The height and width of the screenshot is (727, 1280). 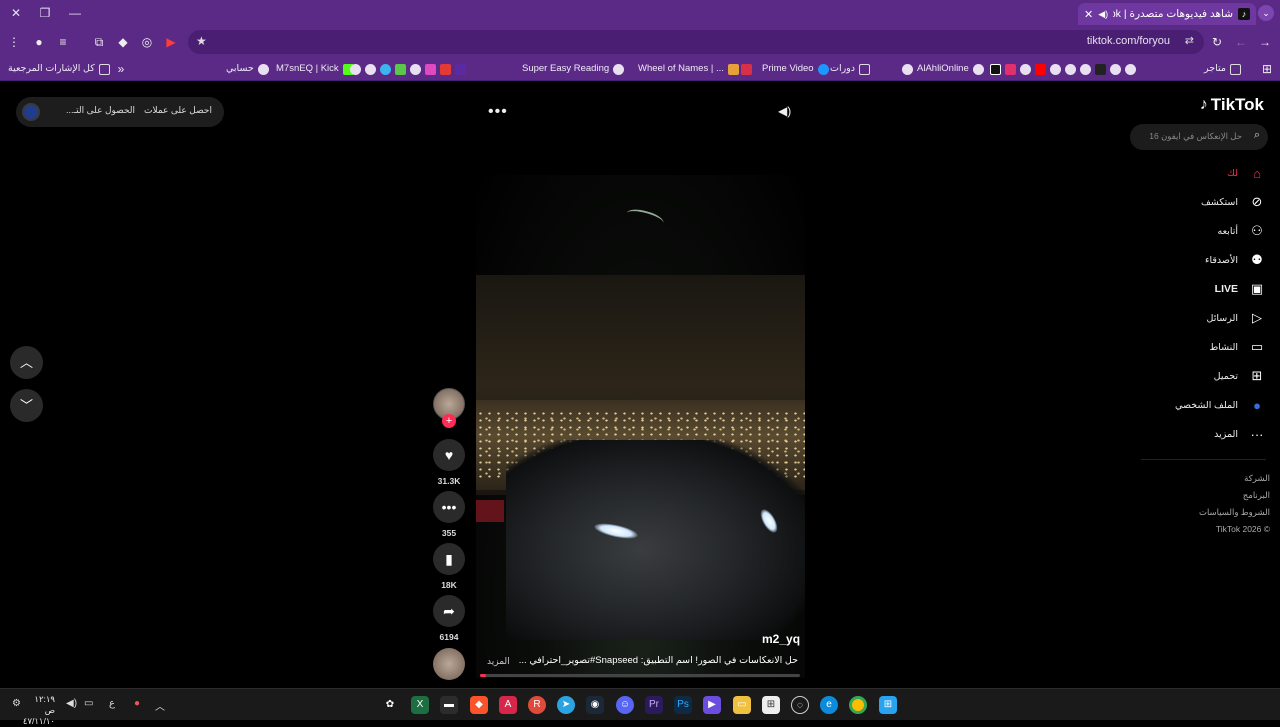 I want to click on share-arrow-icon: ➦, so click(x=449, y=611).